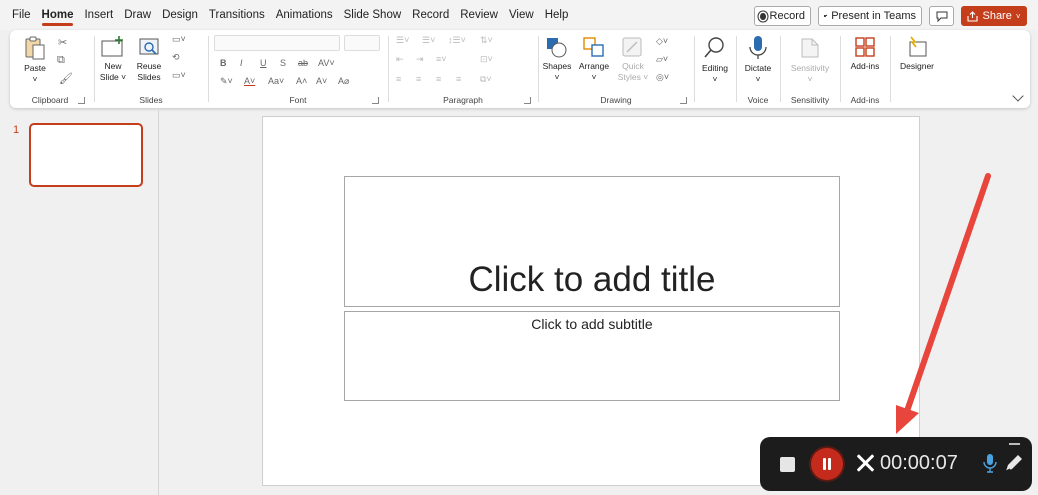 This screenshot has height=495, width=1038. I want to click on tab-draw: Draw, so click(137, 15).